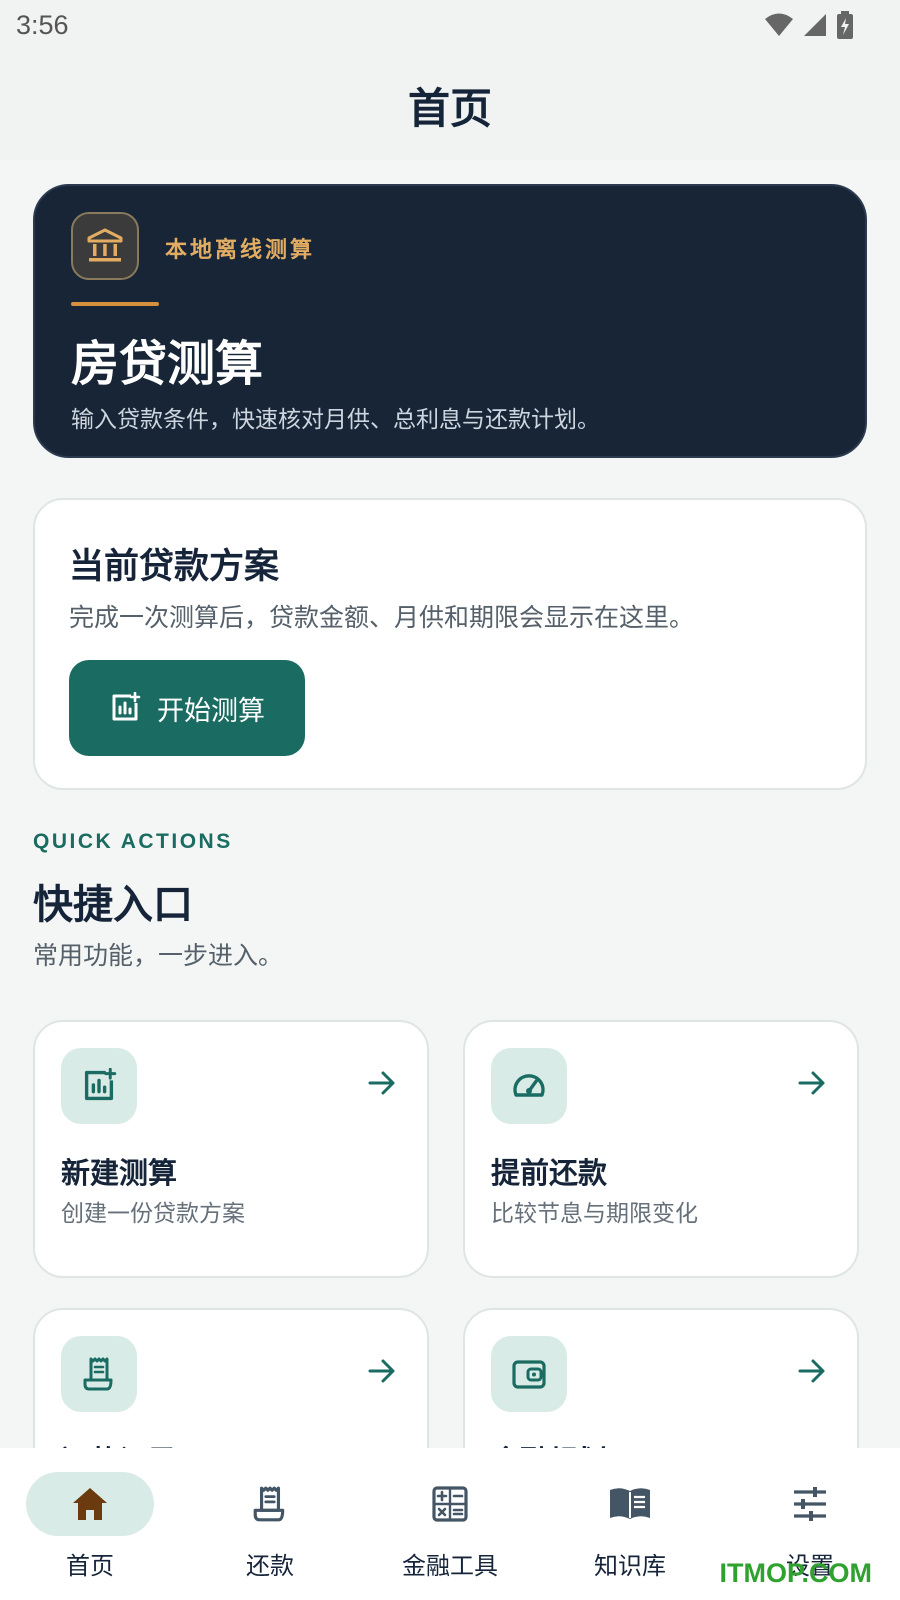 Image resolution: width=900 pixels, height=1600 pixels. Describe the element at coordinates (594, 1214) in the screenshot. I see `qa-subtitle: 比较节息与期限变化` at that location.